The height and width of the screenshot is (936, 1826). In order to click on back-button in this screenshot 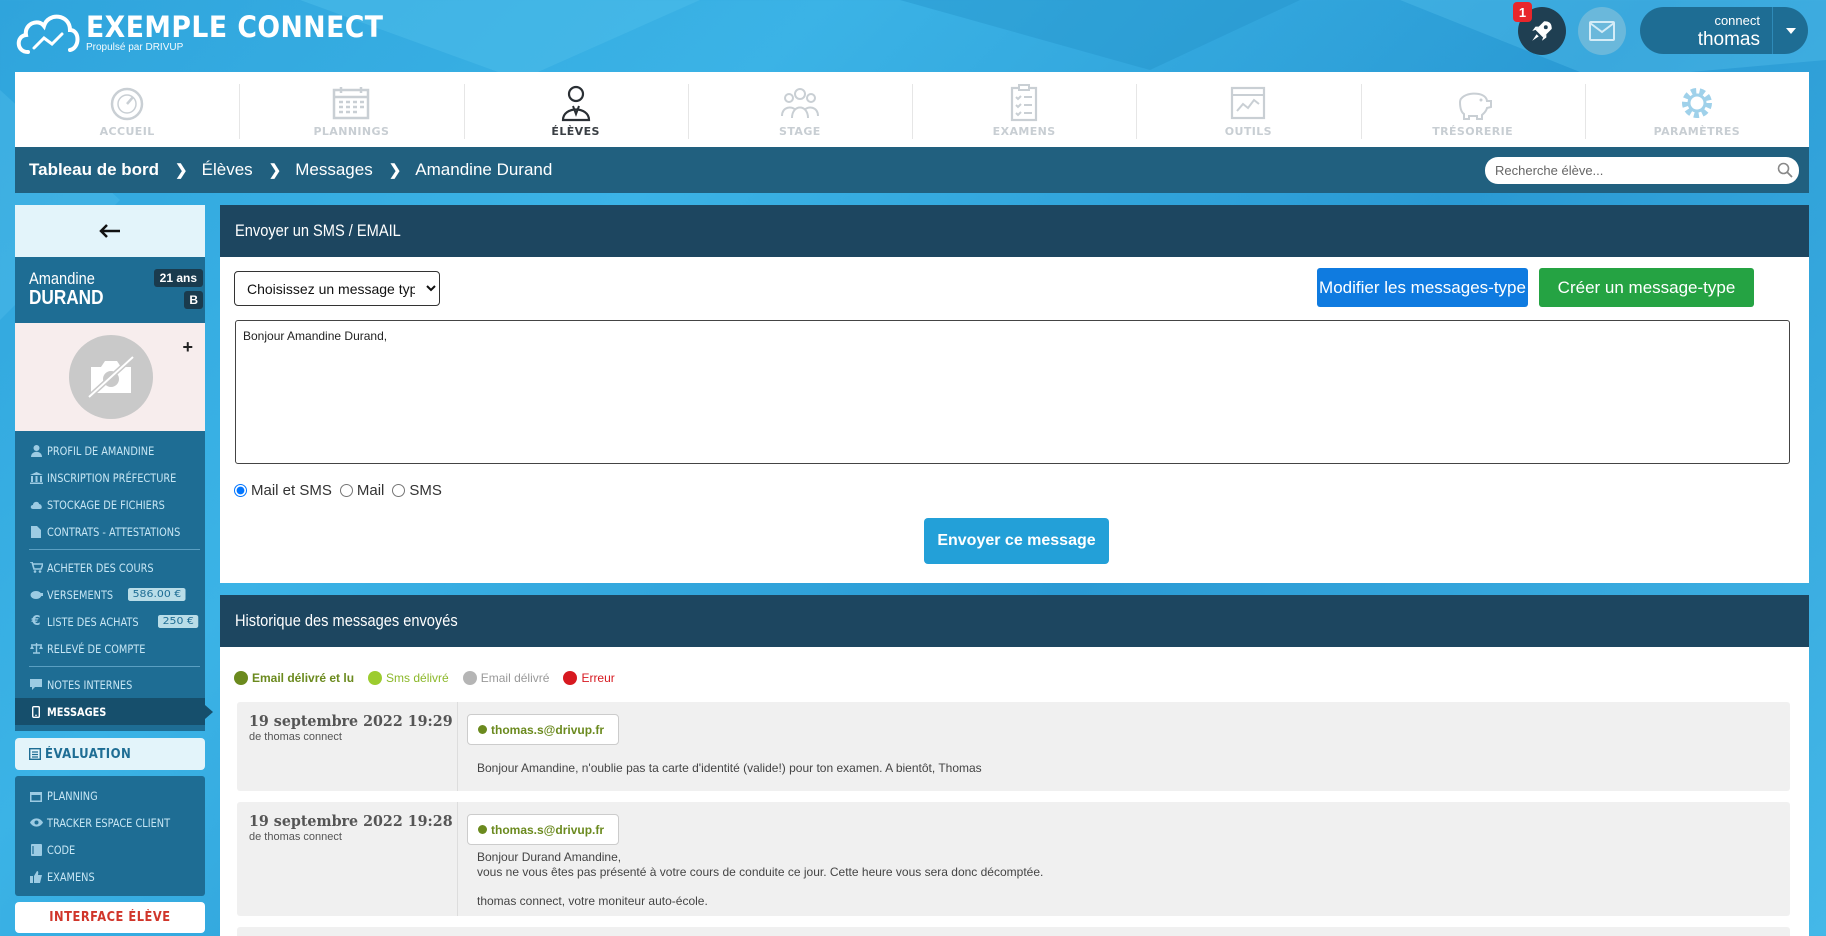, I will do `click(110, 231)`.